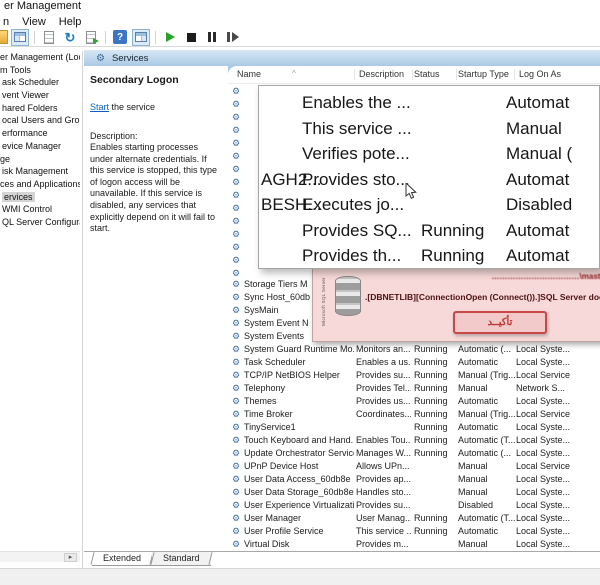 This screenshot has width=600, height=585. Describe the element at coordinates (429, 255) in the screenshot. I see `magnified-service-row: Provides th... Running Automat` at that location.